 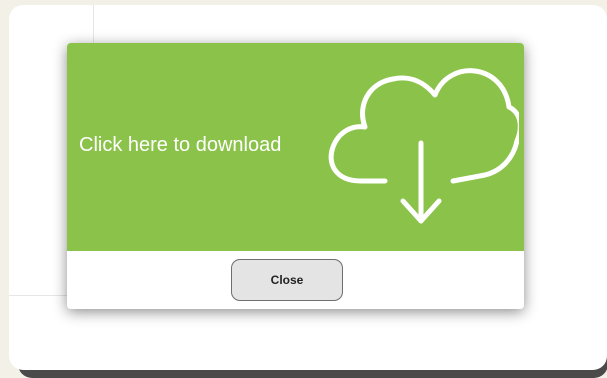 I want to click on dialog-footer: Close, so click(x=295, y=280).